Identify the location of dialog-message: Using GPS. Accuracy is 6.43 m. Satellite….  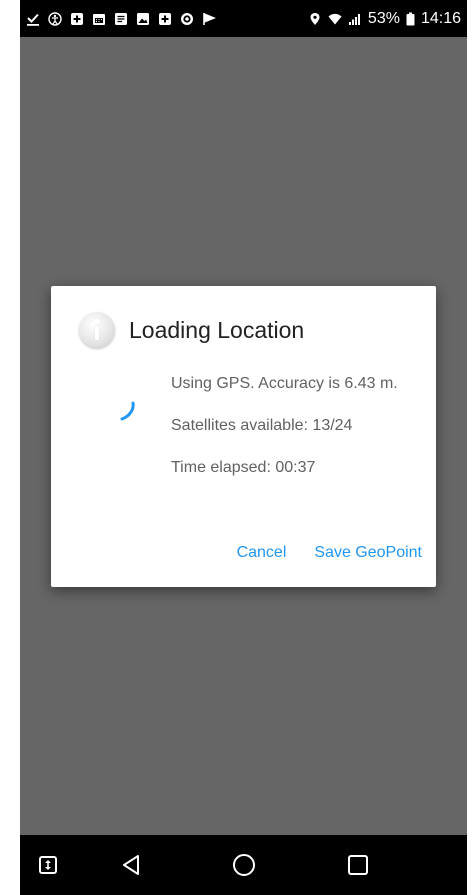
(296, 437).